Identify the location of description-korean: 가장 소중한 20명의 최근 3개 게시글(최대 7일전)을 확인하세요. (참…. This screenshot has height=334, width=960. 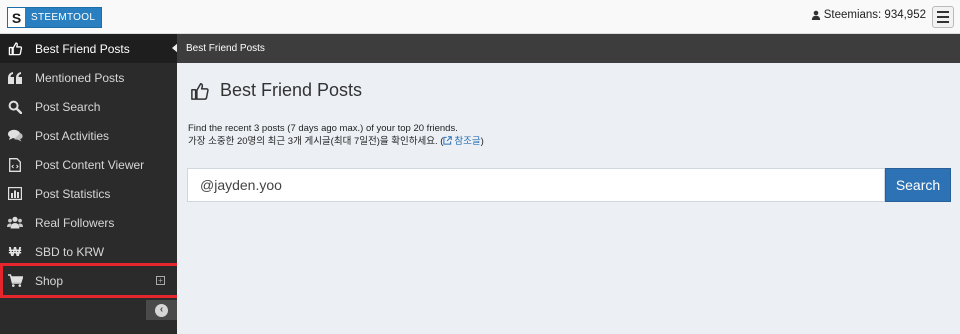
(336, 141).